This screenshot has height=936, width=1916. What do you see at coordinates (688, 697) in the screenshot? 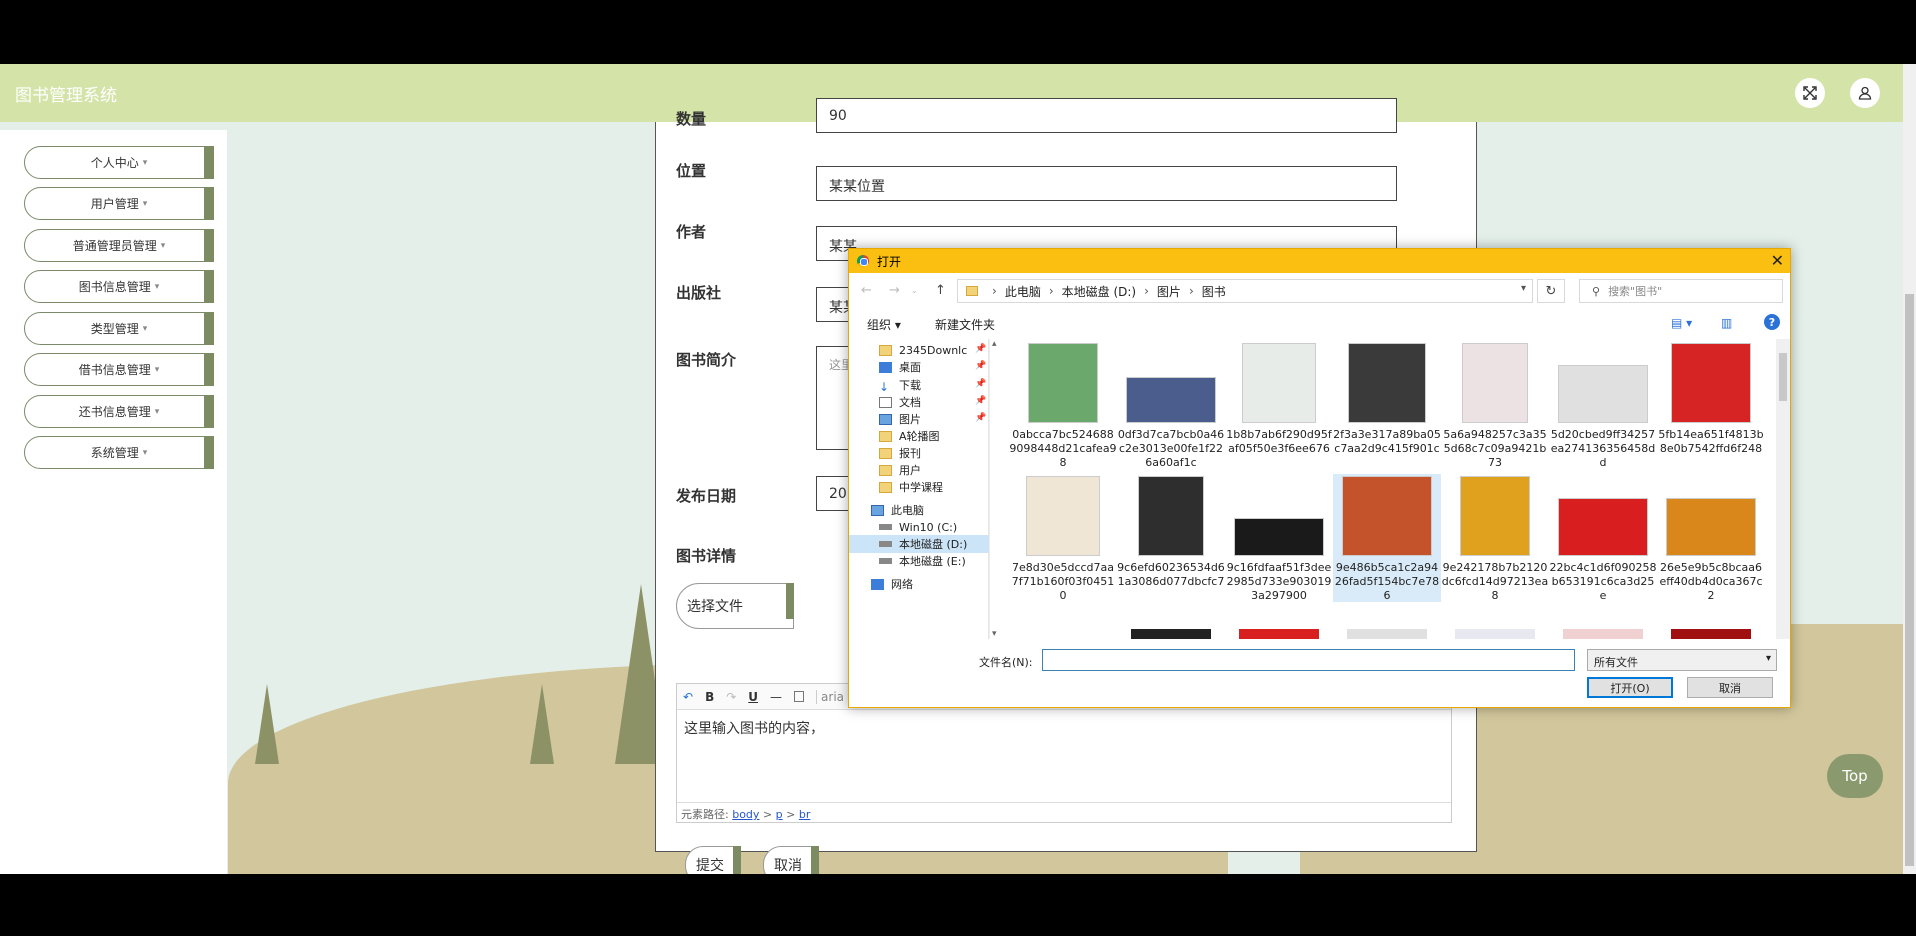
I see `undo-icon: ↶` at bounding box center [688, 697].